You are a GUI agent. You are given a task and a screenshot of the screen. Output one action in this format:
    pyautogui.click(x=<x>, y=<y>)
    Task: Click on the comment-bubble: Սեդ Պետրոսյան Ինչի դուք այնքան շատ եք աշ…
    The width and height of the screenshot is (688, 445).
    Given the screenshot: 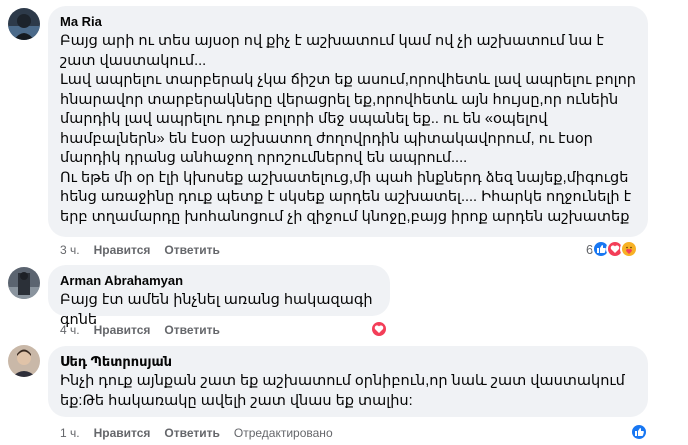 What is the action you would take?
    pyautogui.click(x=348, y=381)
    